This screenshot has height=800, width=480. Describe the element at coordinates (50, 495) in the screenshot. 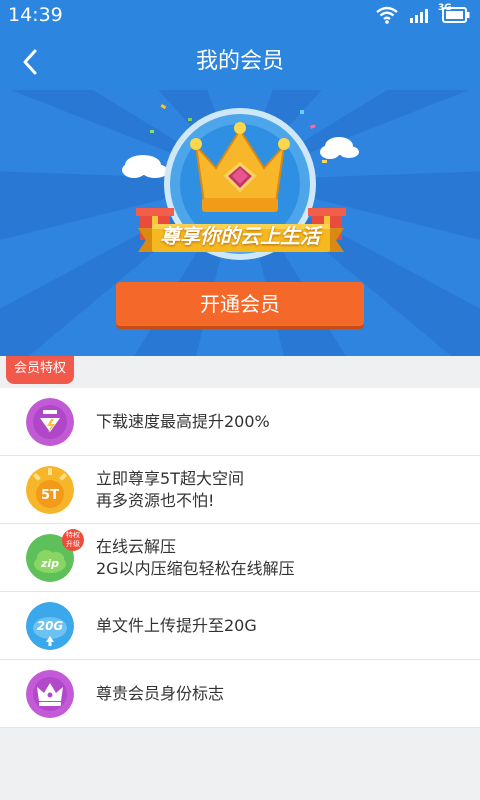

I see `storage-5t-label: 5T` at that location.